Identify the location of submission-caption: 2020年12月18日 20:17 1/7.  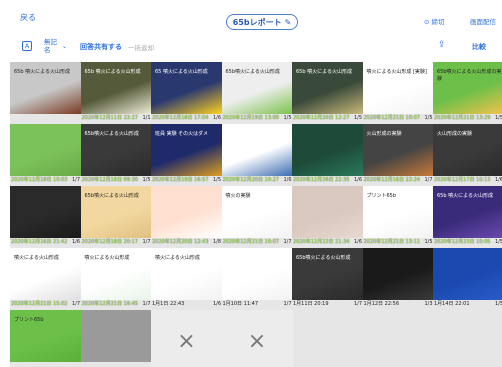
(116, 241).